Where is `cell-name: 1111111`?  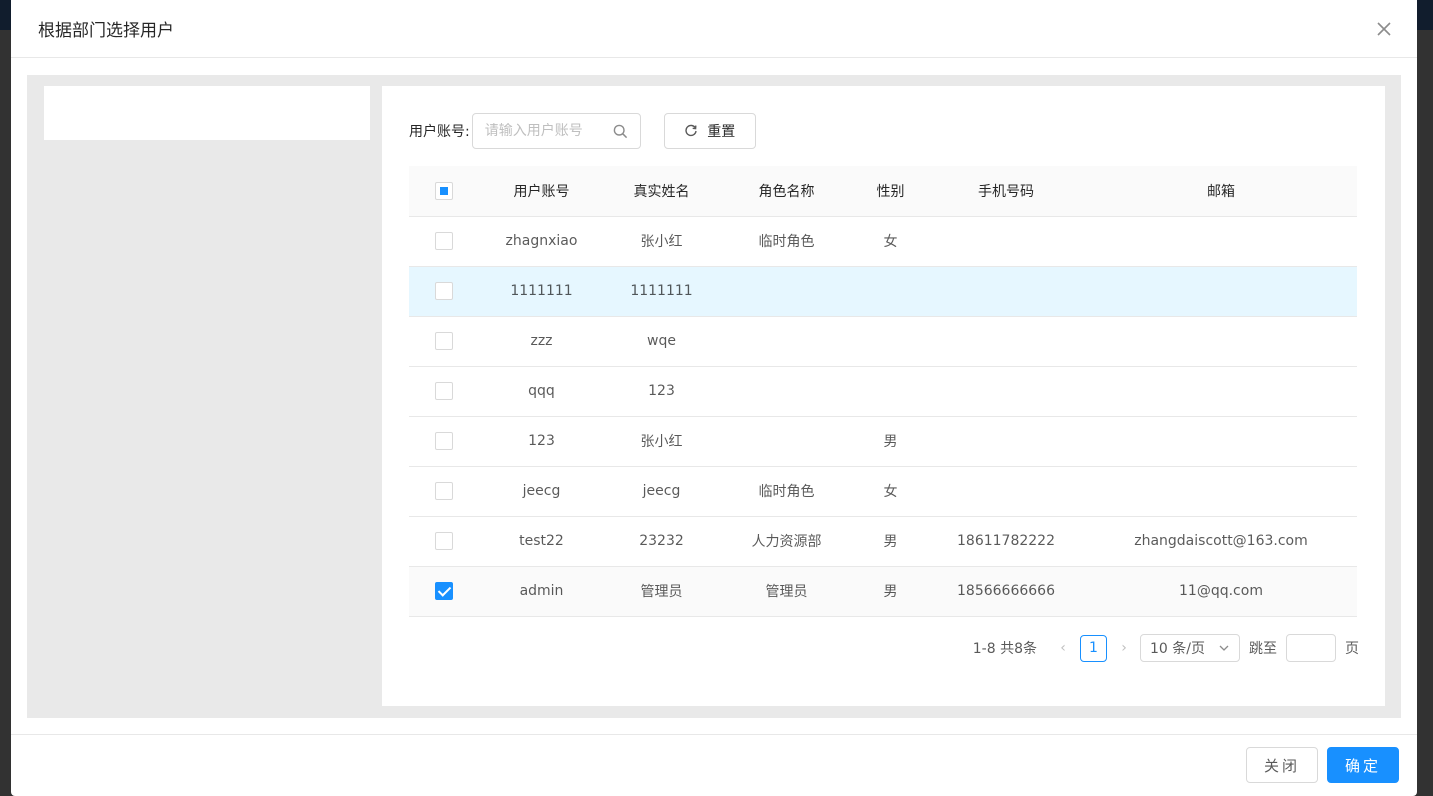 cell-name: 1111111 is located at coordinates (661, 291).